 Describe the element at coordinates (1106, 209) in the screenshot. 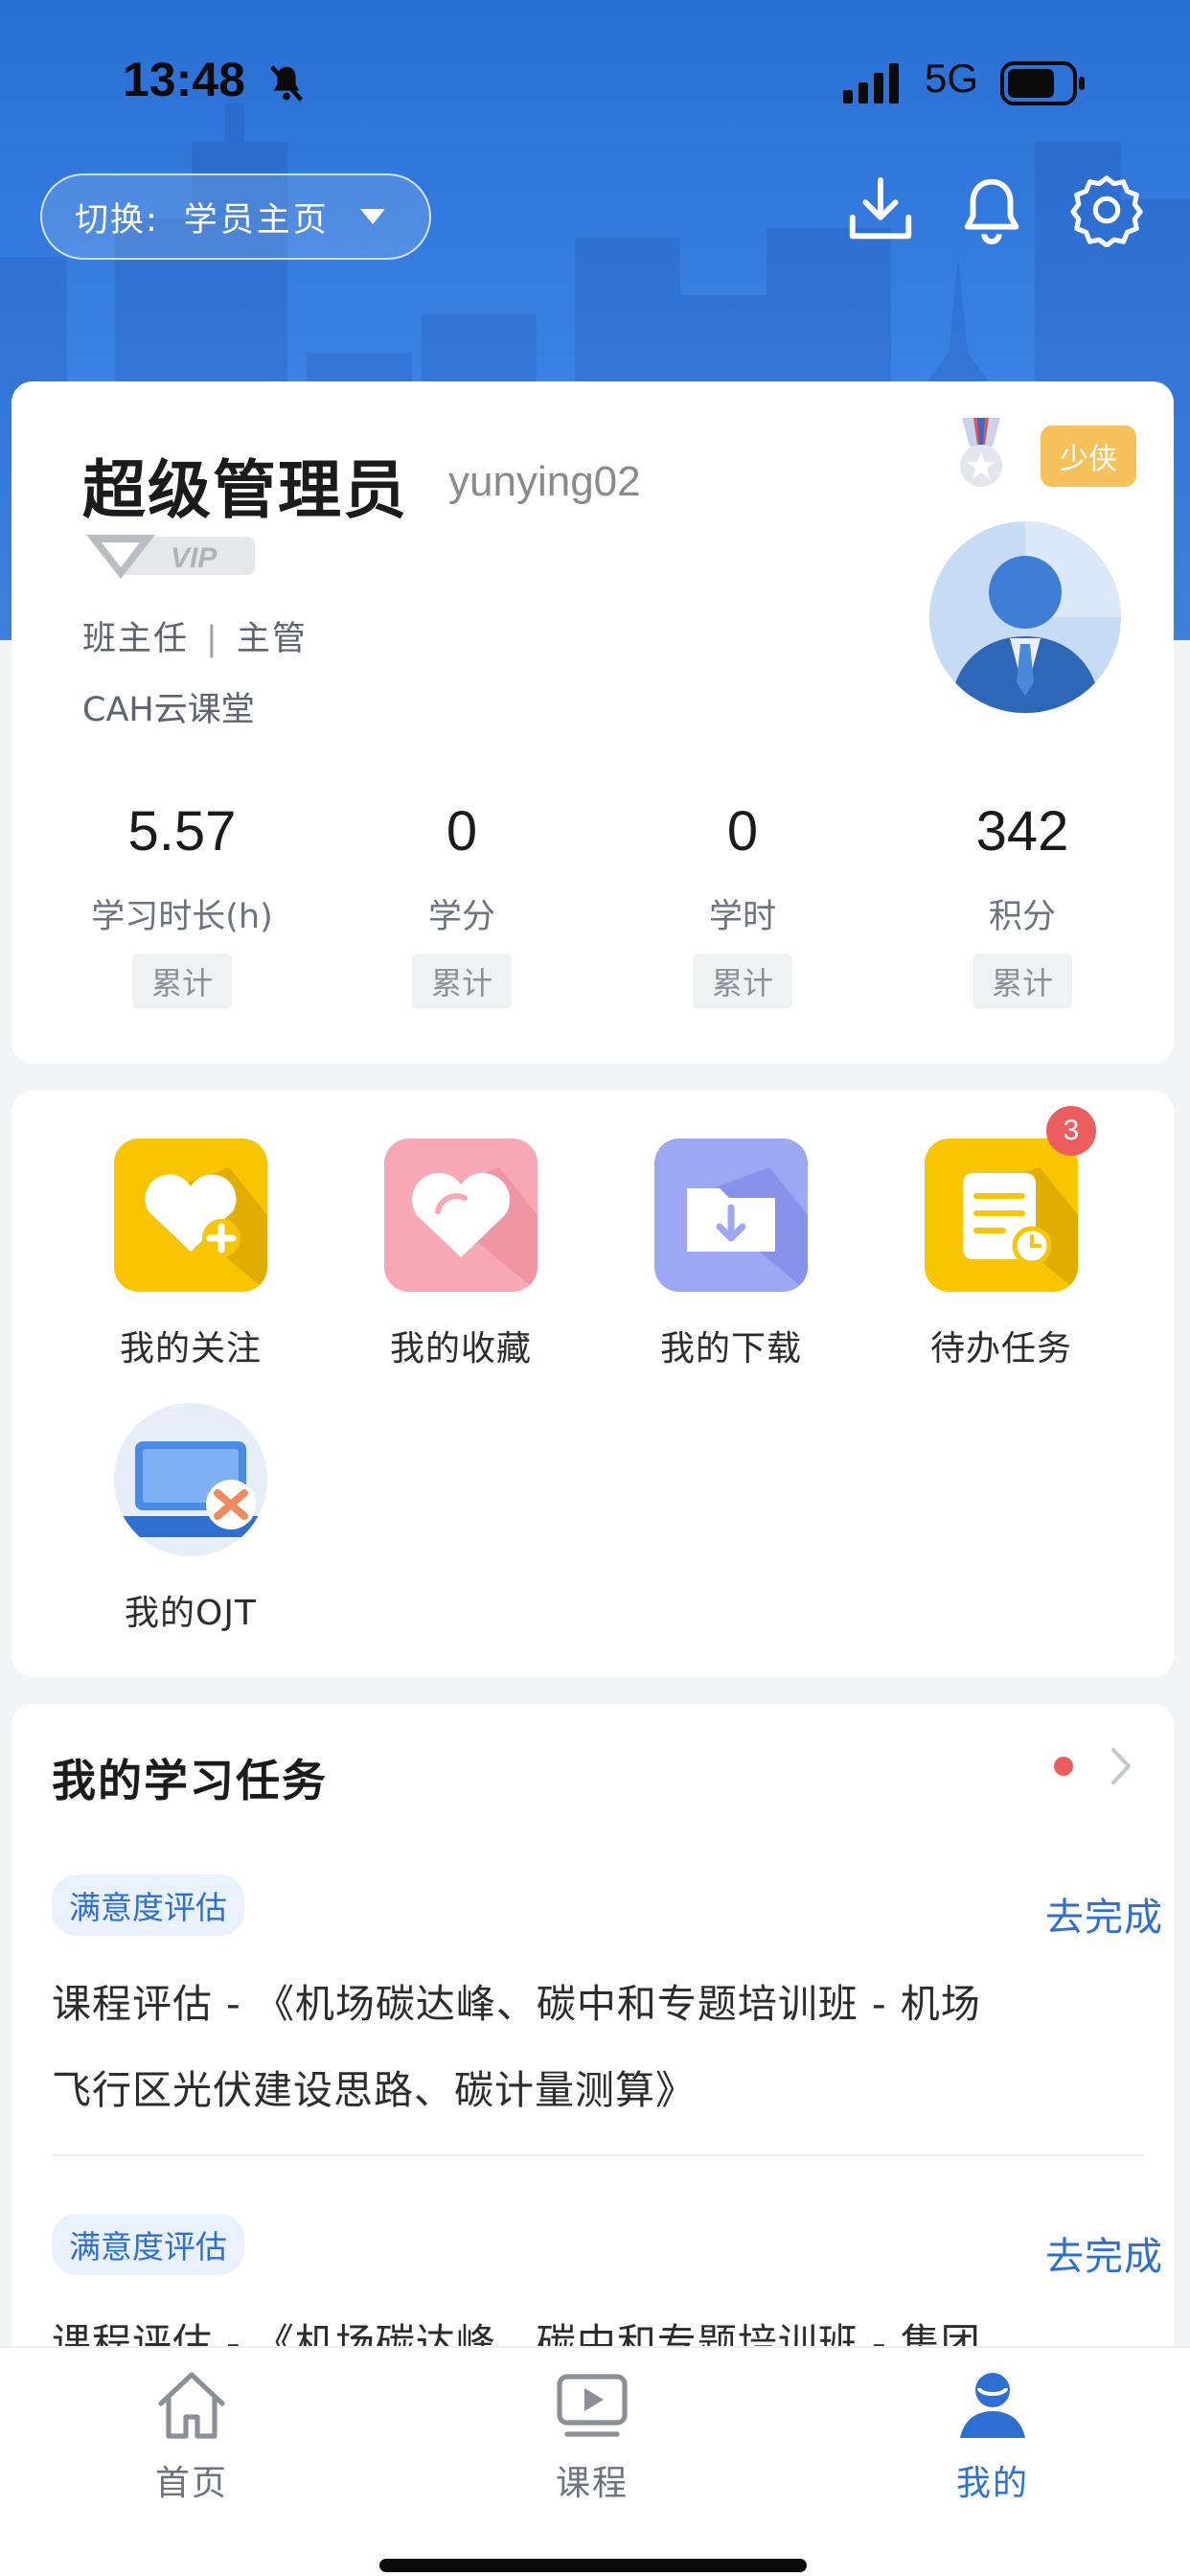

I see `settings-gear-icon` at that location.